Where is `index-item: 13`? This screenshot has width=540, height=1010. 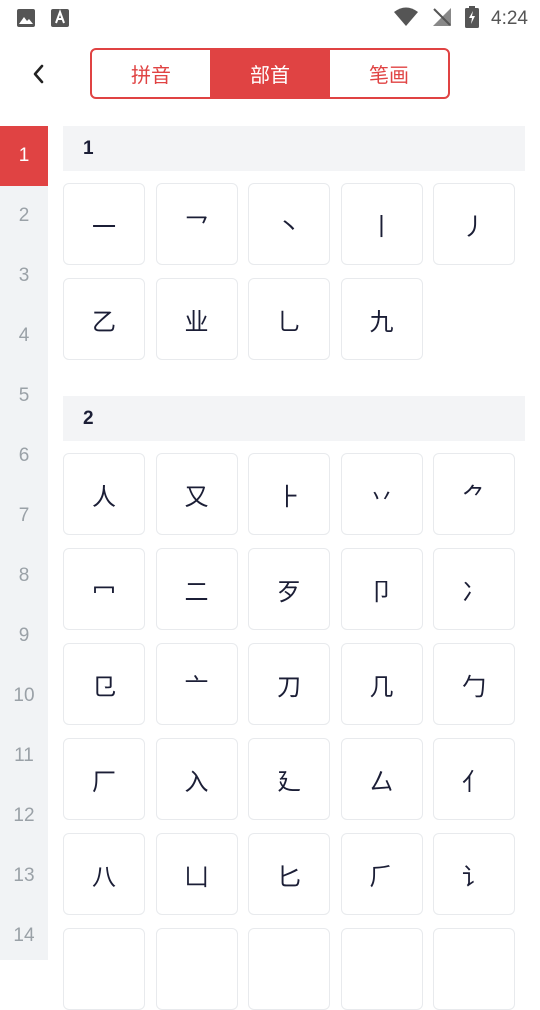
index-item: 13 is located at coordinates (24, 876).